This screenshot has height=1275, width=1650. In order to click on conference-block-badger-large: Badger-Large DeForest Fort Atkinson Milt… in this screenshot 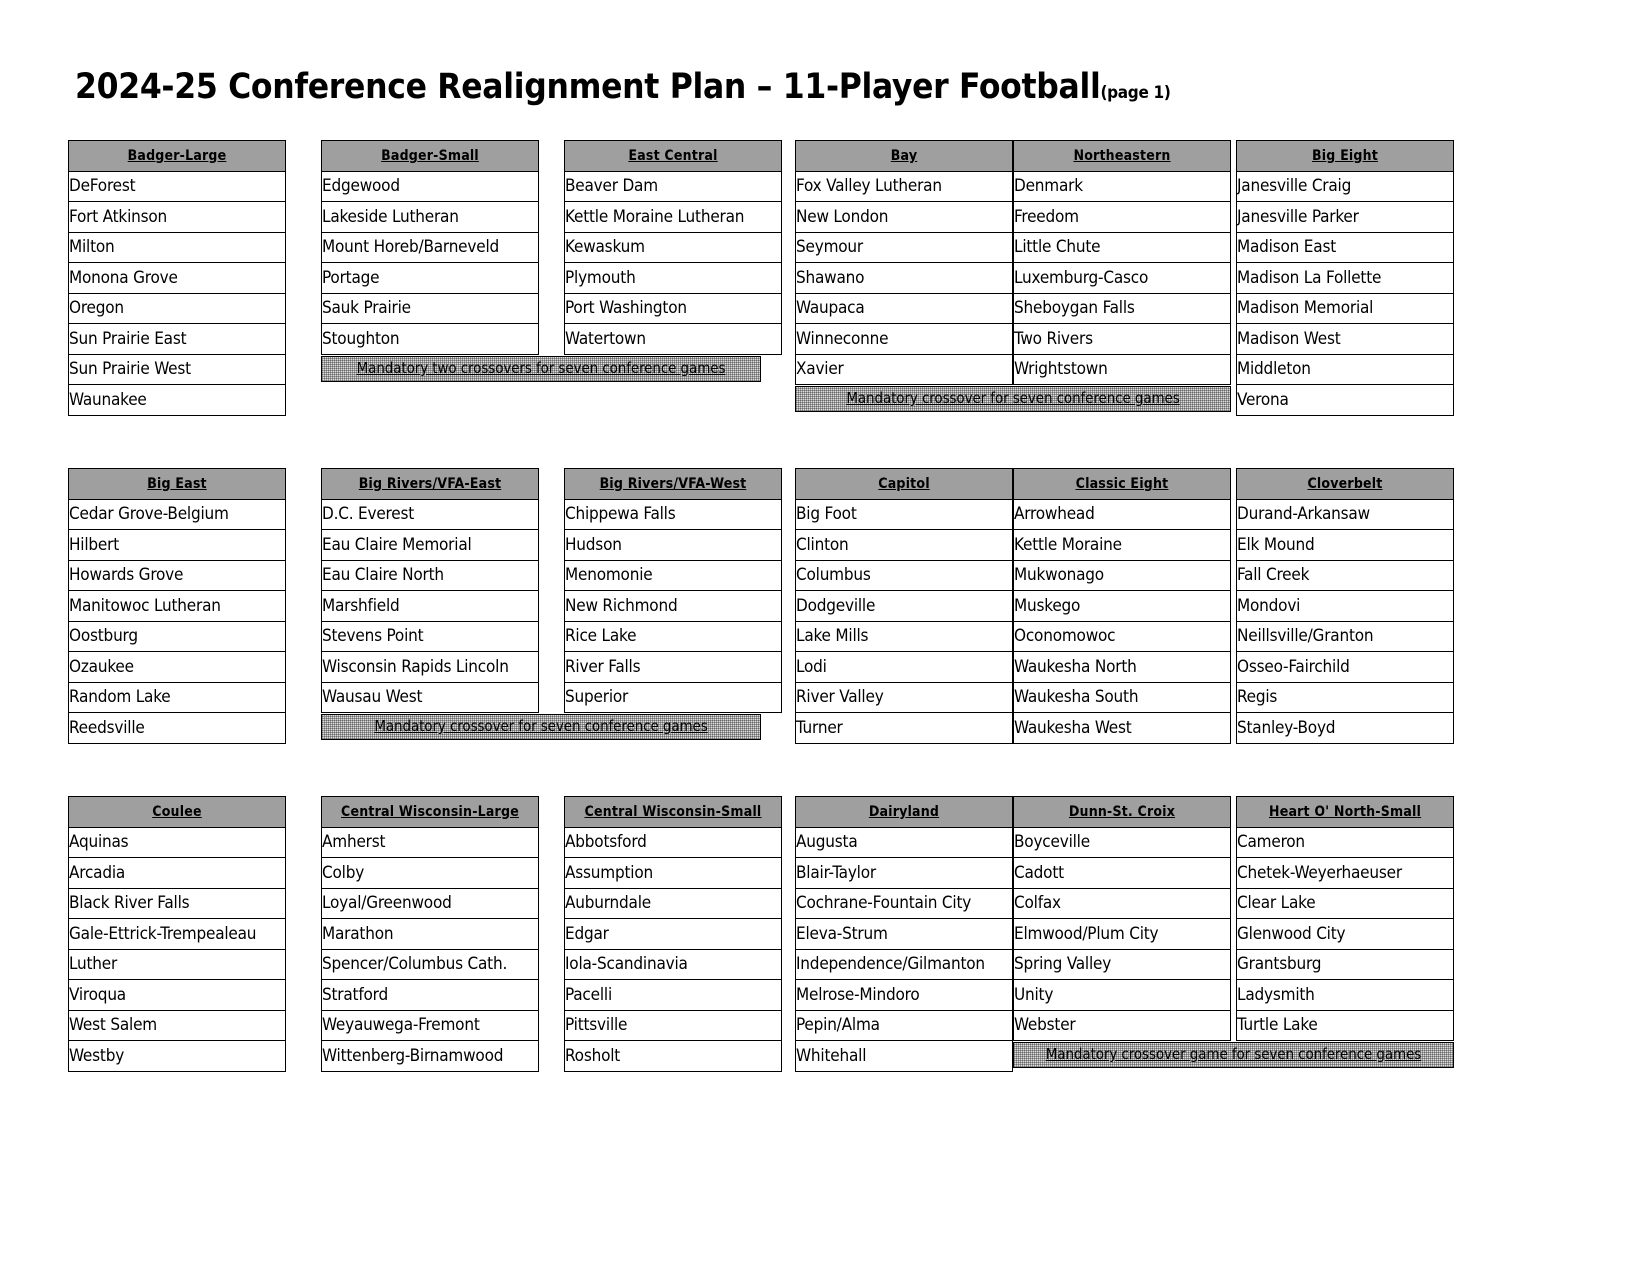, I will do `click(177, 278)`.